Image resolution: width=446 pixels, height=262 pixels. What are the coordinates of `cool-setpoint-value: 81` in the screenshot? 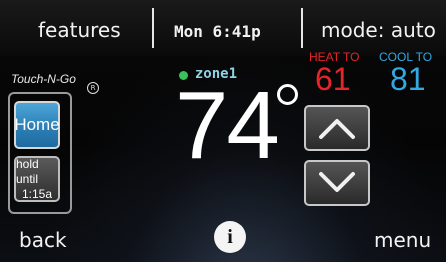 It's located at (408, 79).